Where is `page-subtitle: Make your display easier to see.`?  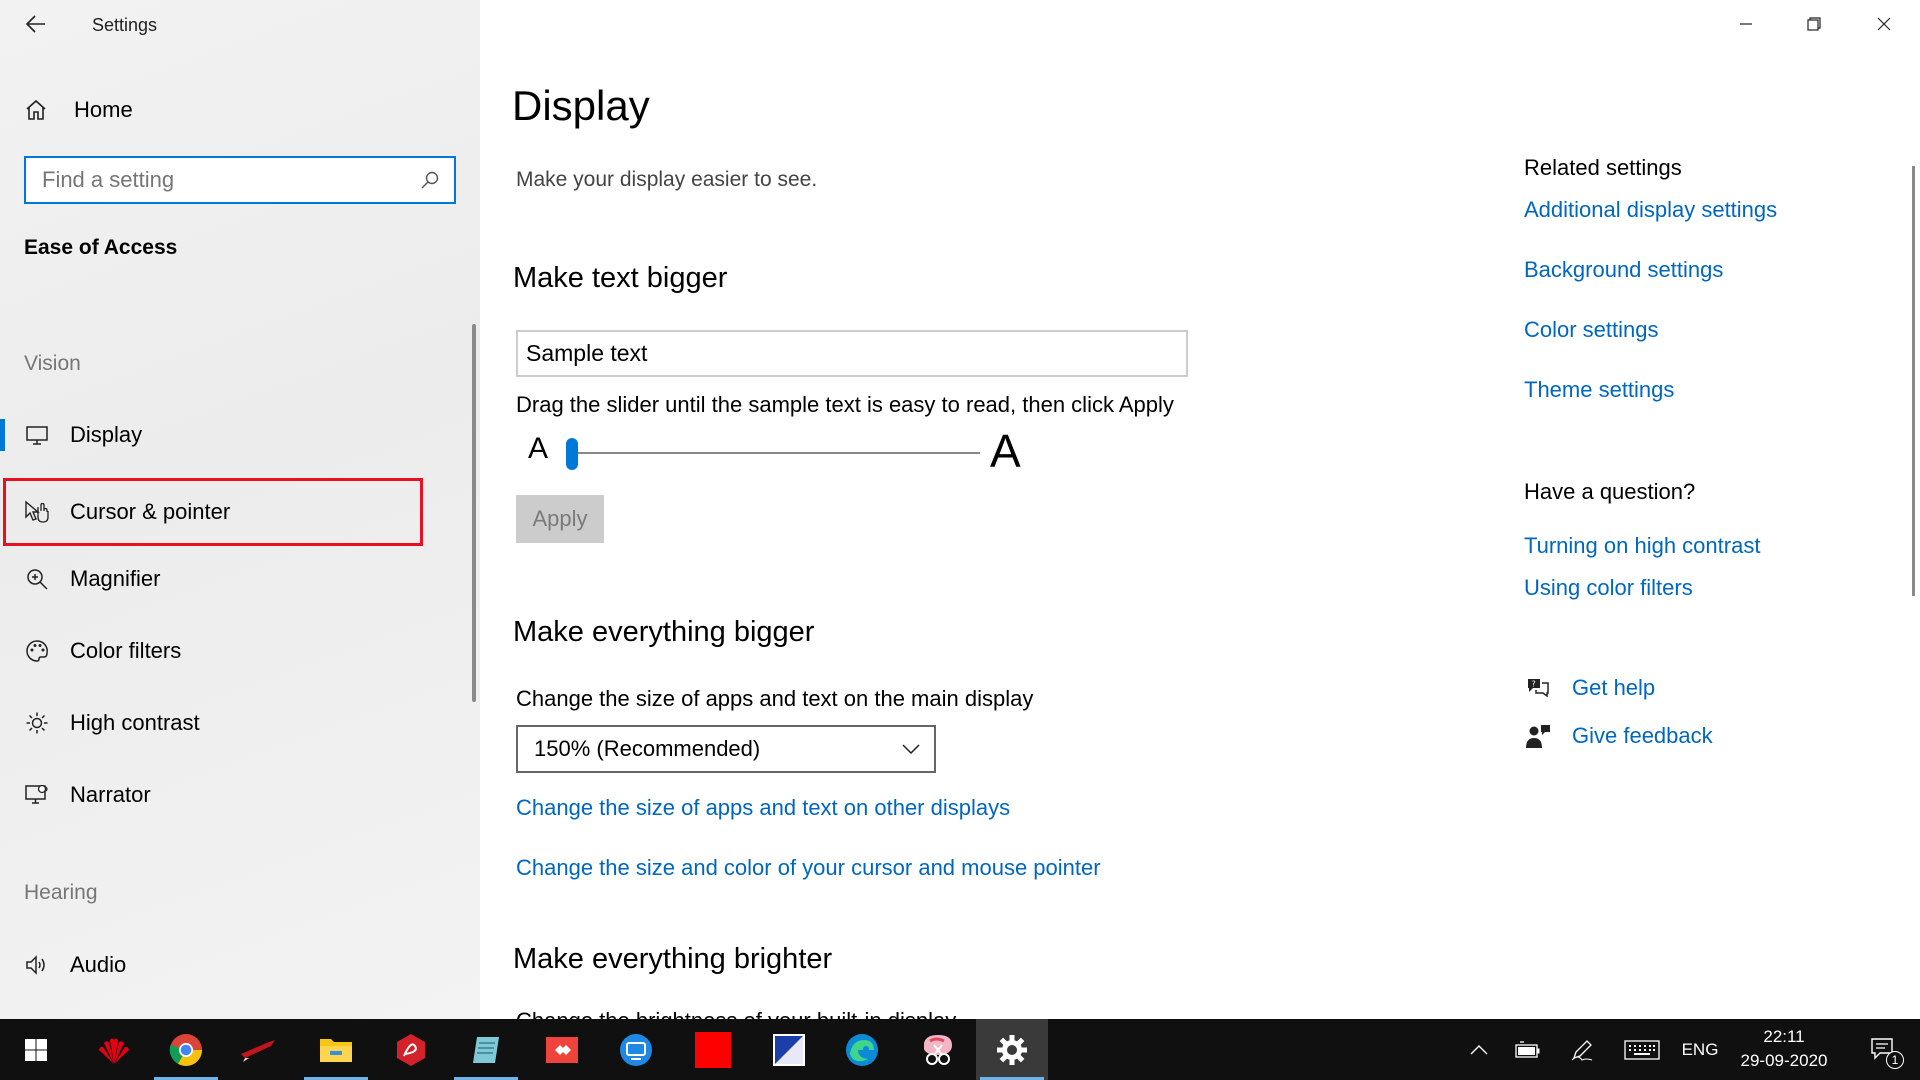
page-subtitle: Make your display easier to see. is located at coordinates (667, 179).